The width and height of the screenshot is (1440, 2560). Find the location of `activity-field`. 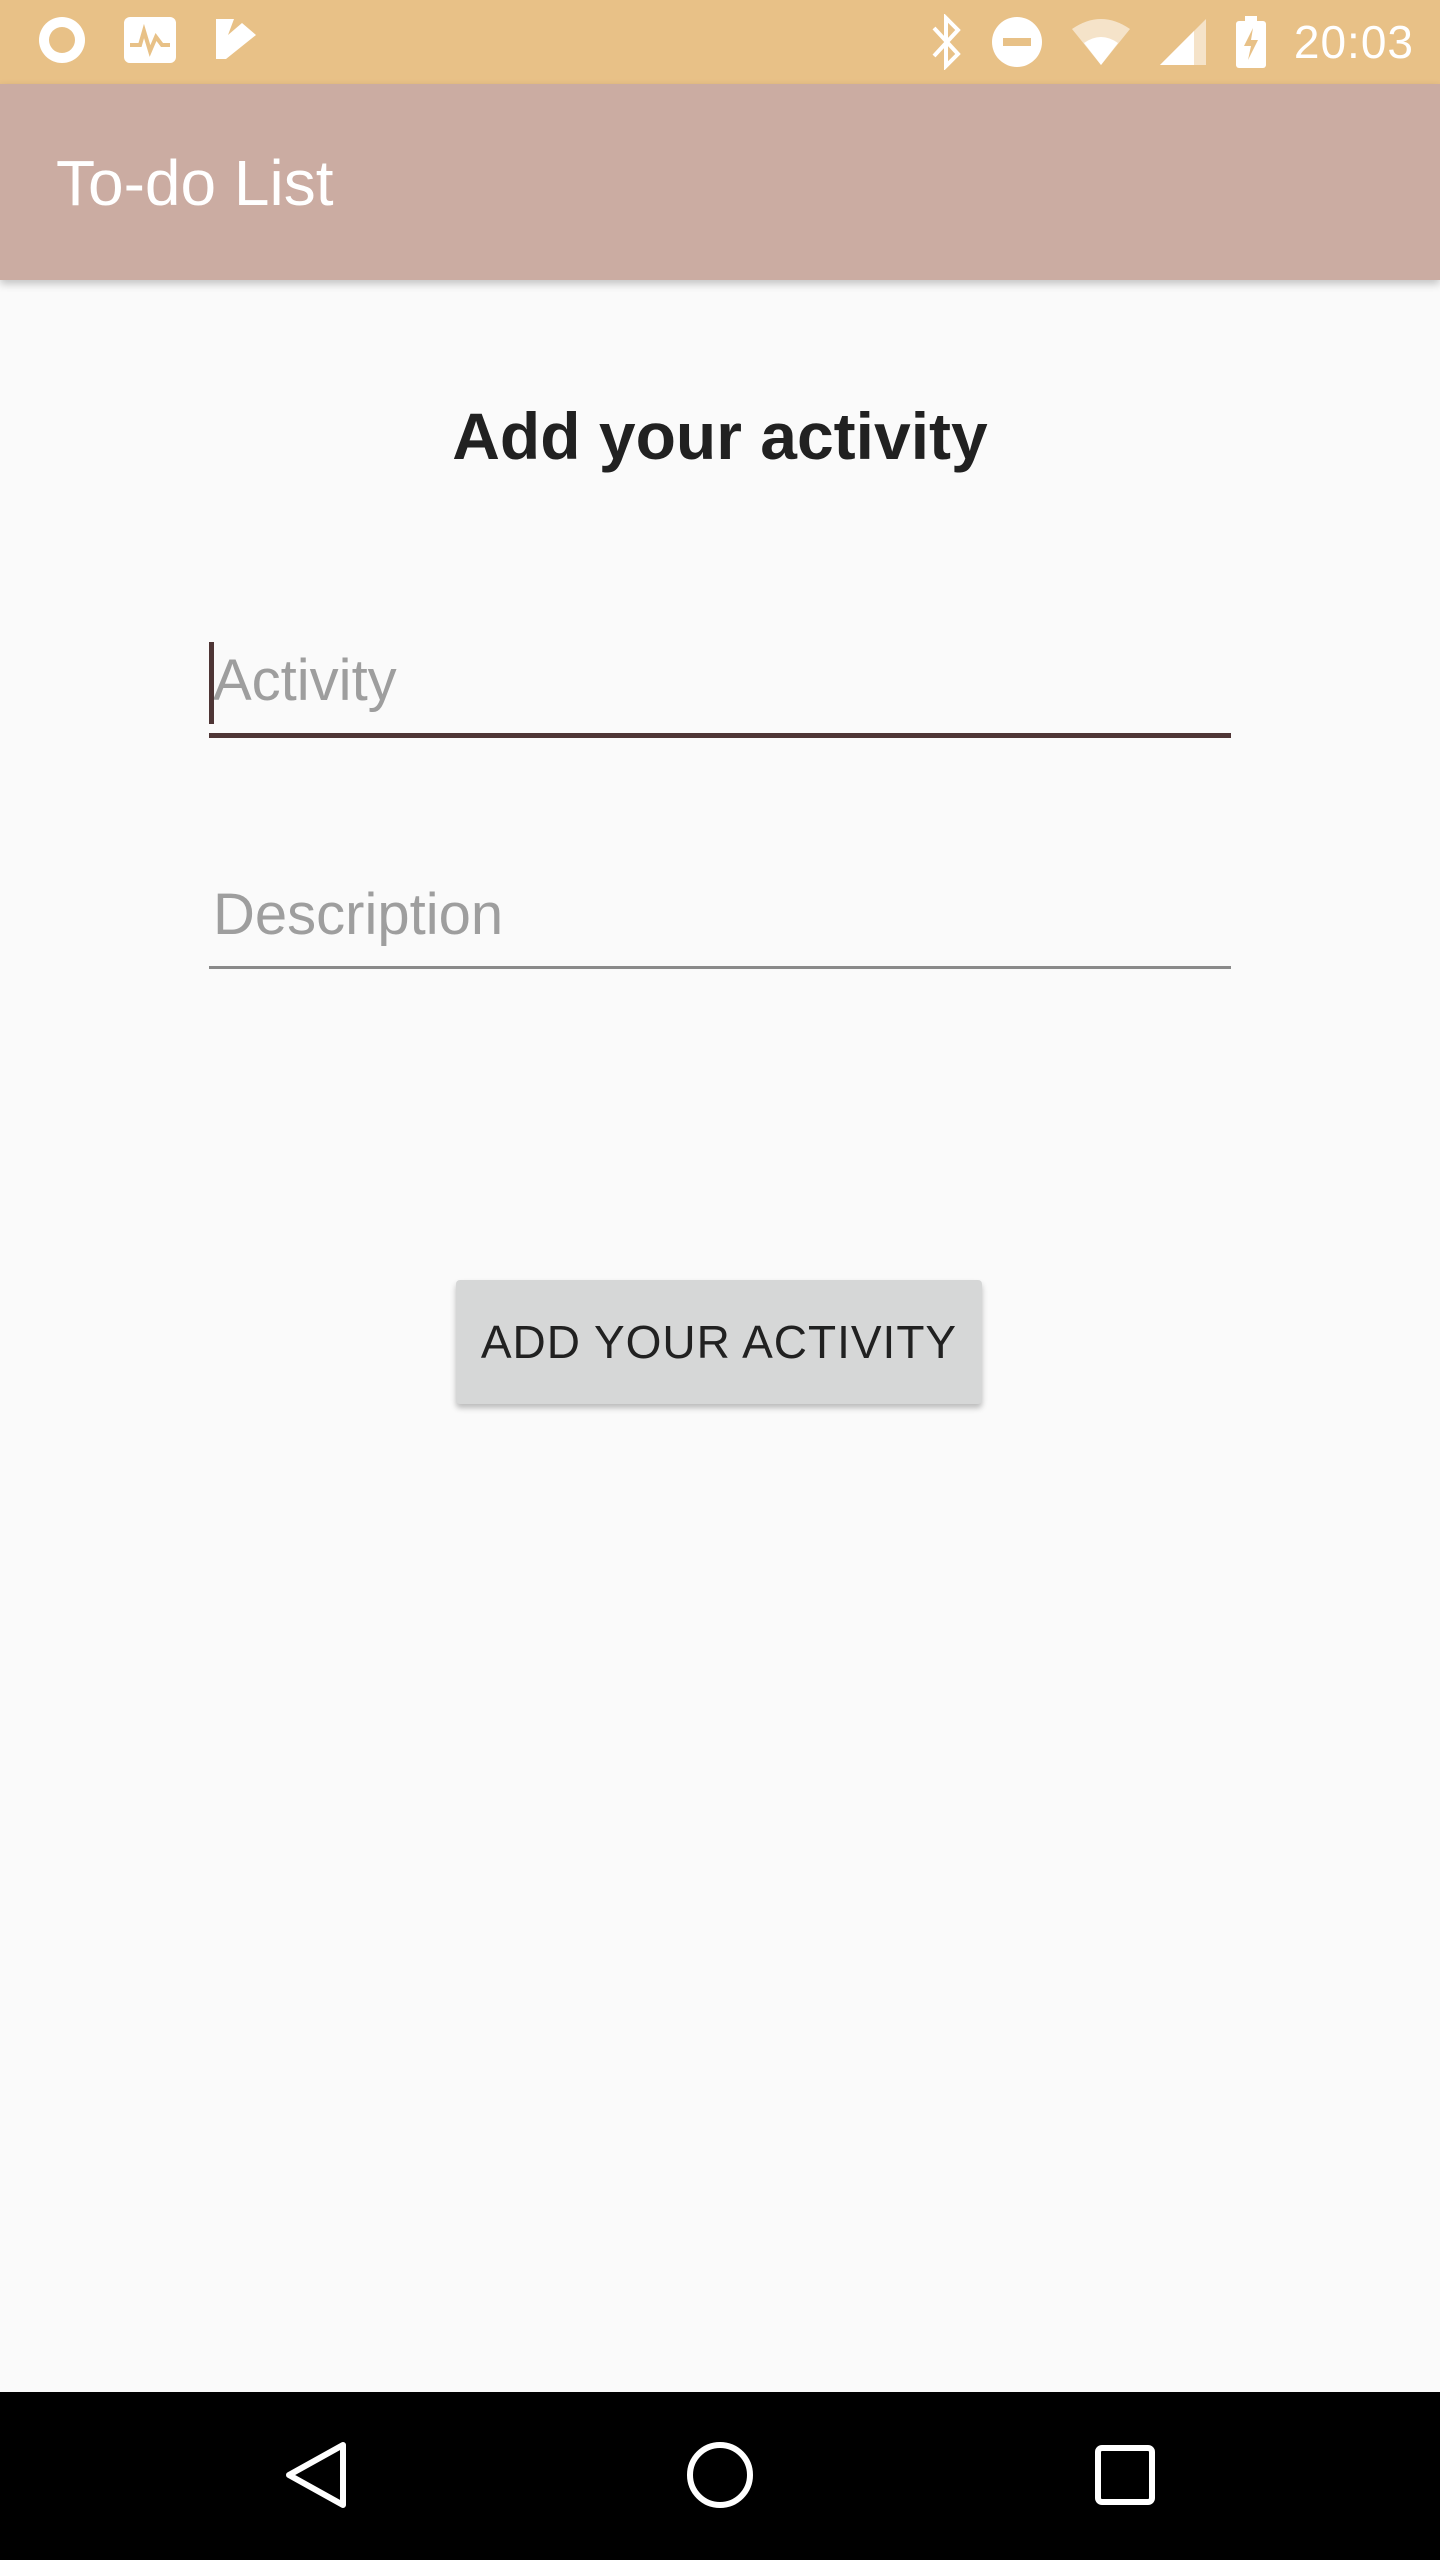

activity-field is located at coordinates (720, 690).